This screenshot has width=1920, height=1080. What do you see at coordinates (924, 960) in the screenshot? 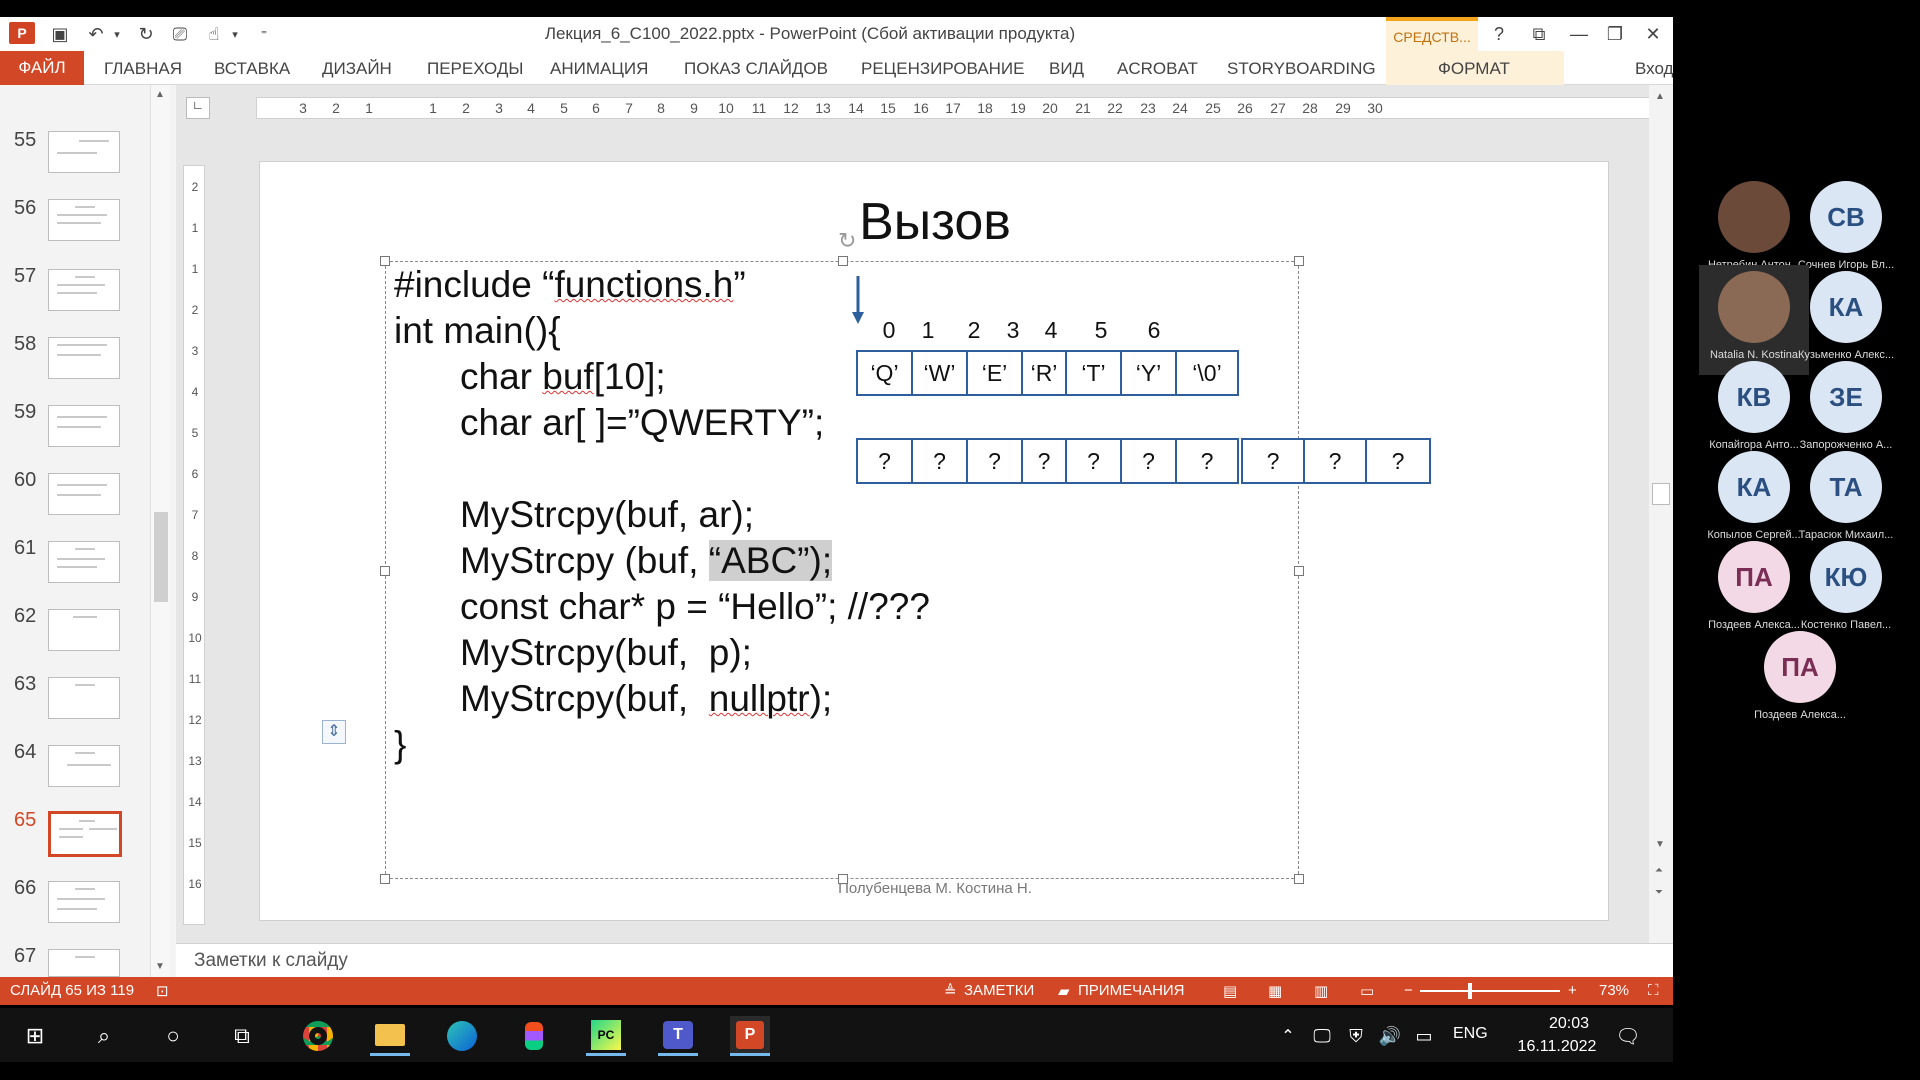
I see `notes-pane: Заметки к слайду` at bounding box center [924, 960].